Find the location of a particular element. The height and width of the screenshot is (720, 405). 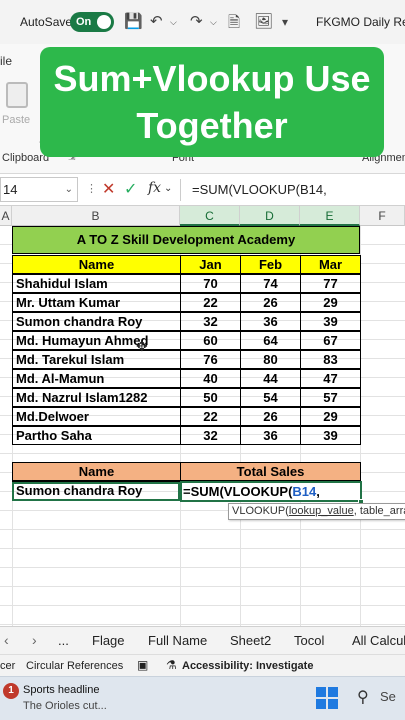

news-badge-icon: 1 is located at coordinates (11, 691).